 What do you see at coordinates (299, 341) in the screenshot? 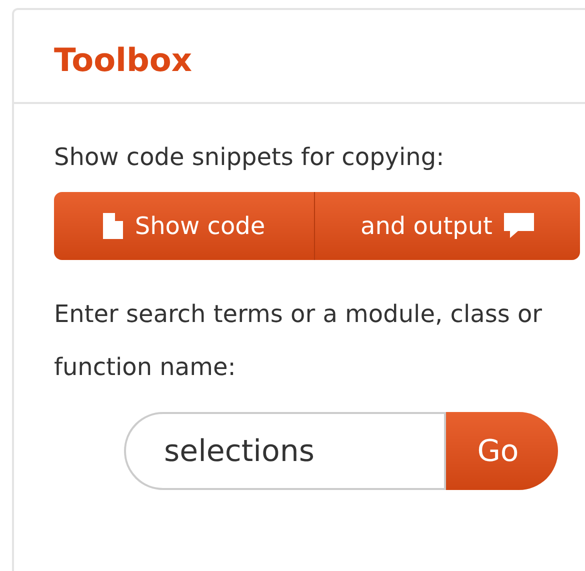
I see `search-label: Enter search terms or a module, class or function name:` at bounding box center [299, 341].